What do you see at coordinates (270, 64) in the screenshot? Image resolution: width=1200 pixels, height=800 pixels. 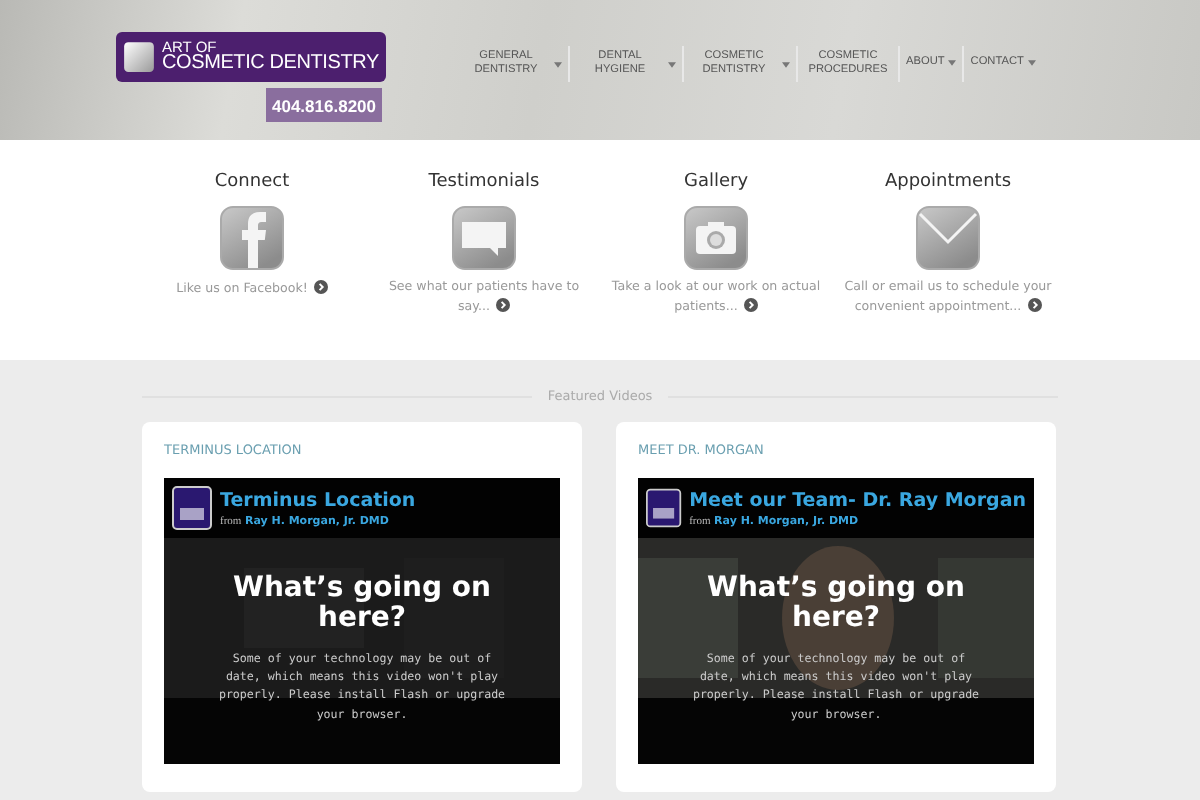 I see `logo-text: COSMETIC DENTISTRY` at bounding box center [270, 64].